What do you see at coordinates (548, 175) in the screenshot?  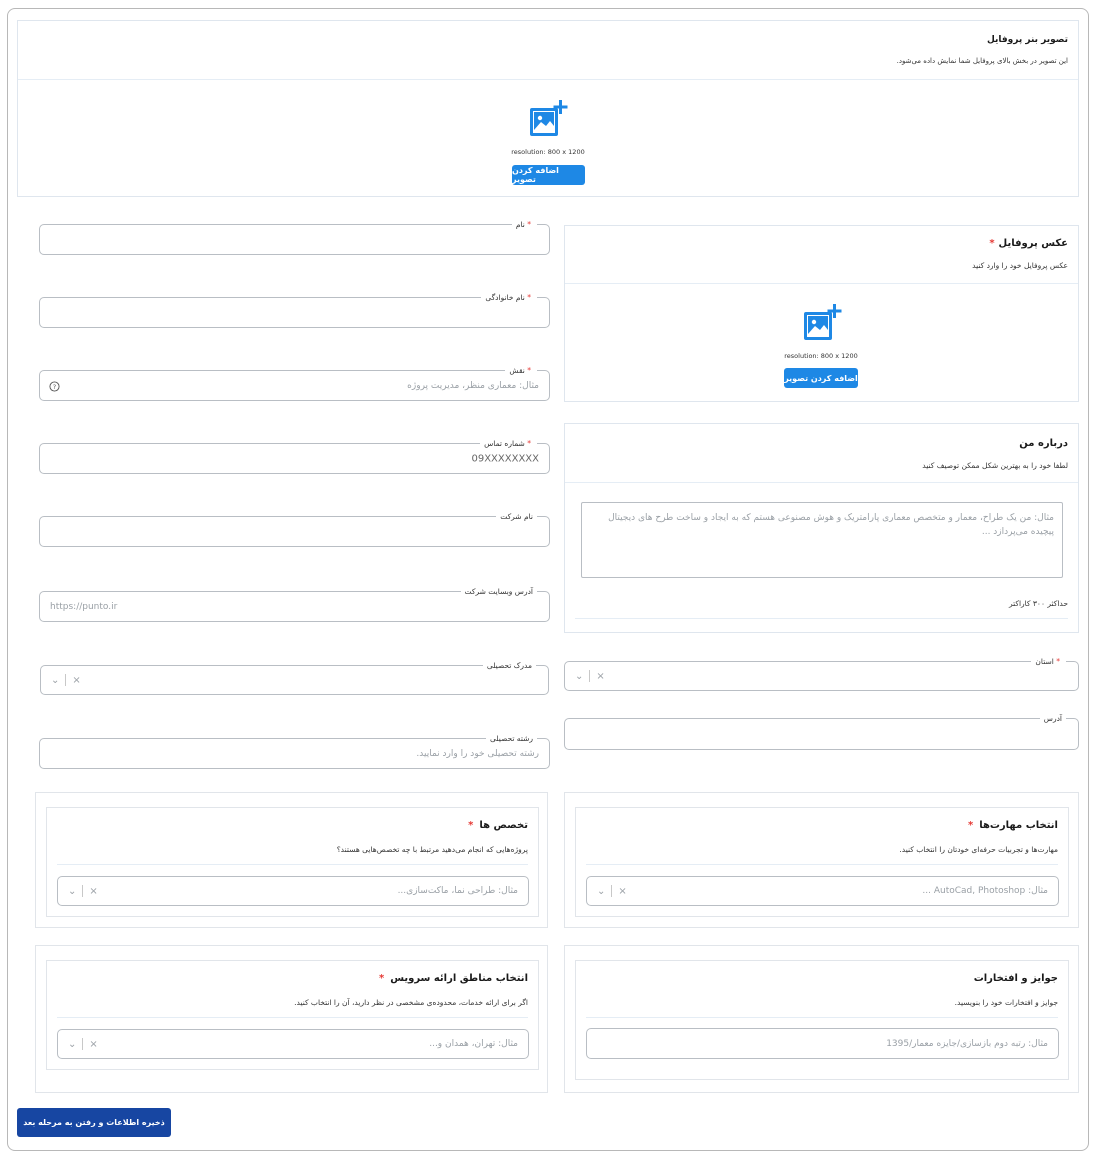 I see `banner-add-image-button: اضافه کردن تصویر` at bounding box center [548, 175].